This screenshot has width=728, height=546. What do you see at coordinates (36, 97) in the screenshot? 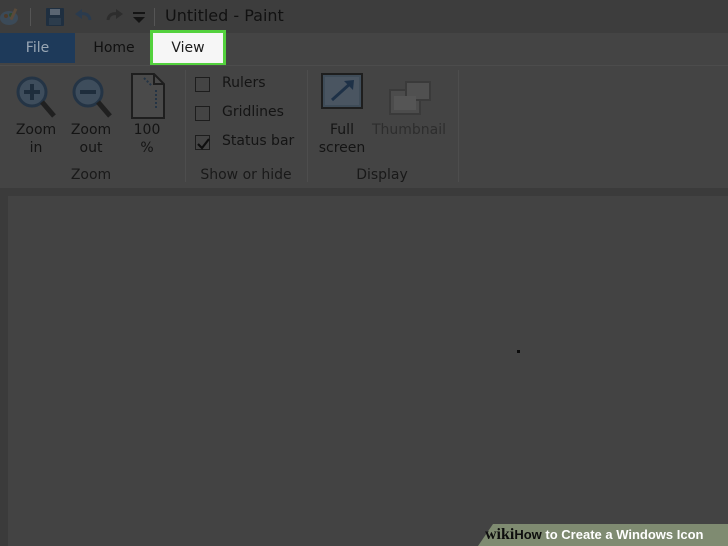
I see `zoom-in-icon` at bounding box center [36, 97].